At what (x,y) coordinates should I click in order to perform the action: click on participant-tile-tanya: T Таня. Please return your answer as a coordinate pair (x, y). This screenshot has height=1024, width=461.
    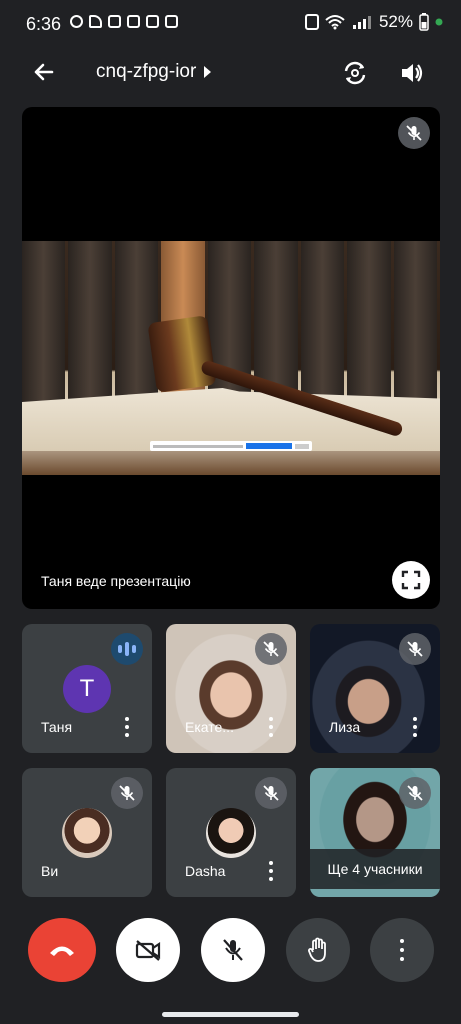
    Looking at the image, I should click on (87, 688).